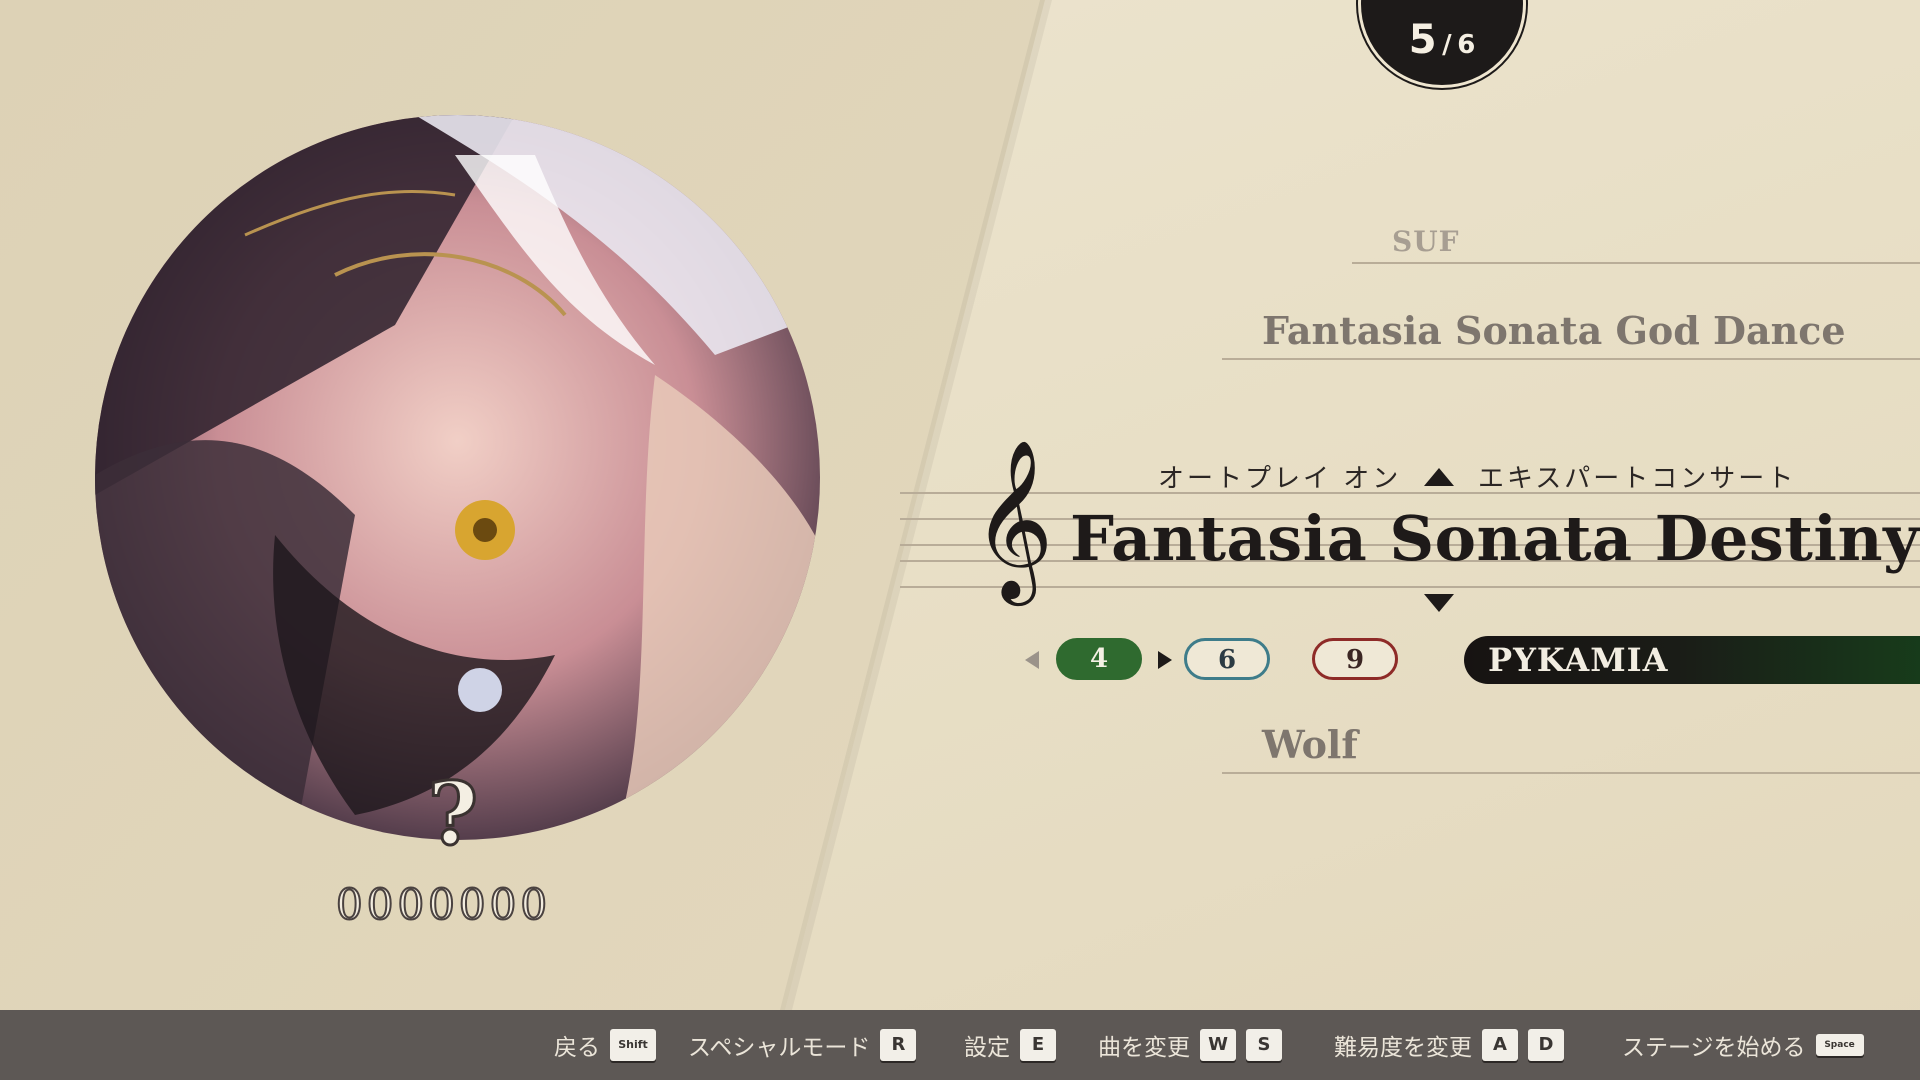 The width and height of the screenshot is (1920, 1080). Describe the element at coordinates (1439, 603) in the screenshot. I see `scroll-down-icon` at that location.